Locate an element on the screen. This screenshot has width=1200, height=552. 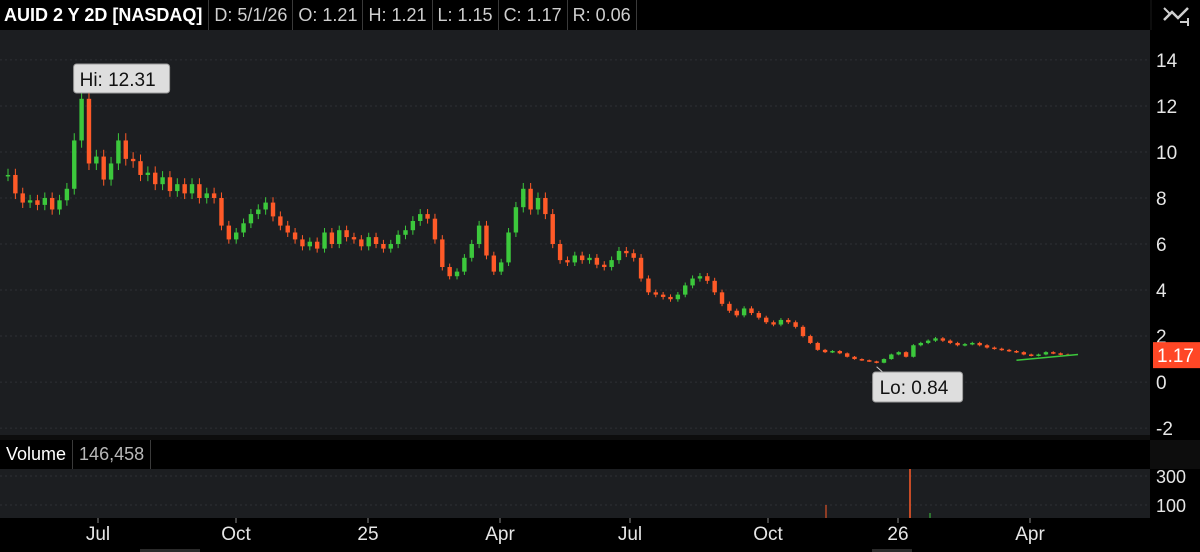
symbol-label: AUID 2 Y 2D [NASDAQ] is located at coordinates (105, 15).